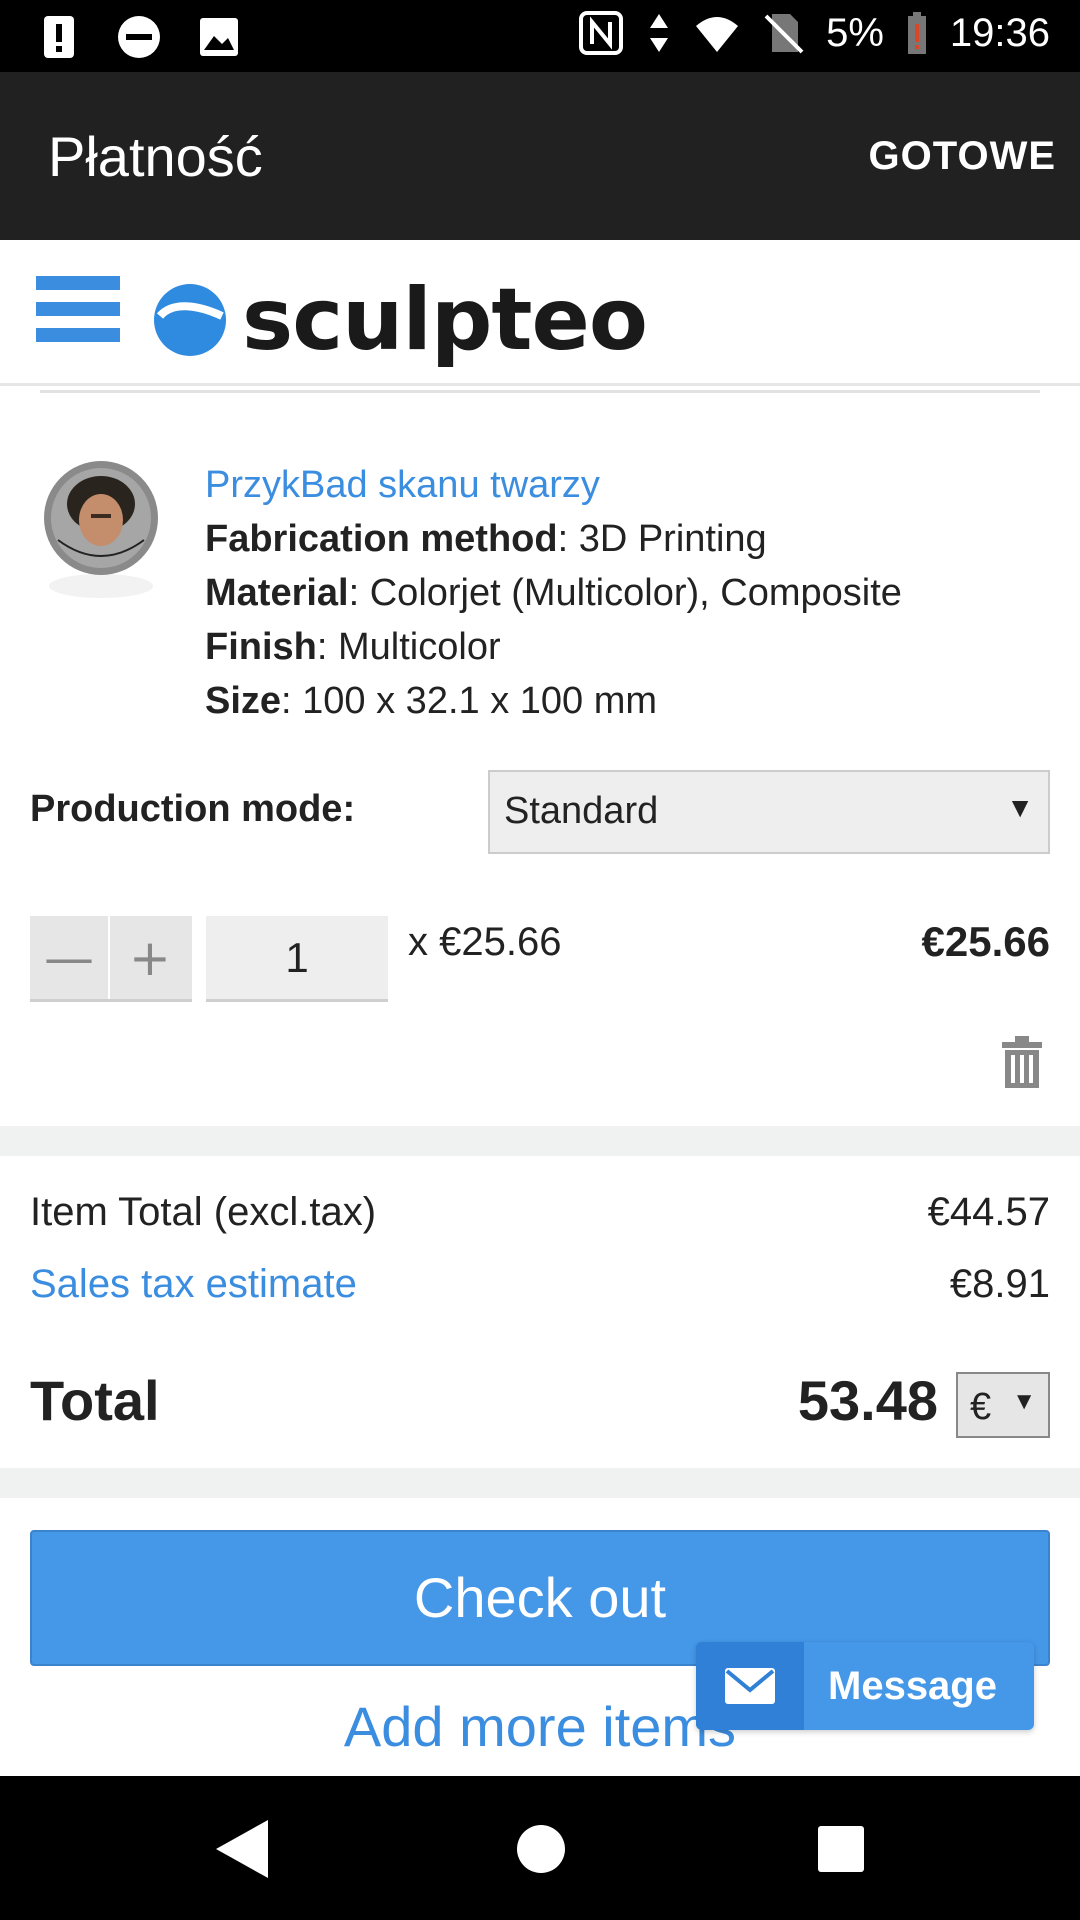  What do you see at coordinates (635, 647) in the screenshot?
I see `finish-row: Finish: Multicolor` at bounding box center [635, 647].